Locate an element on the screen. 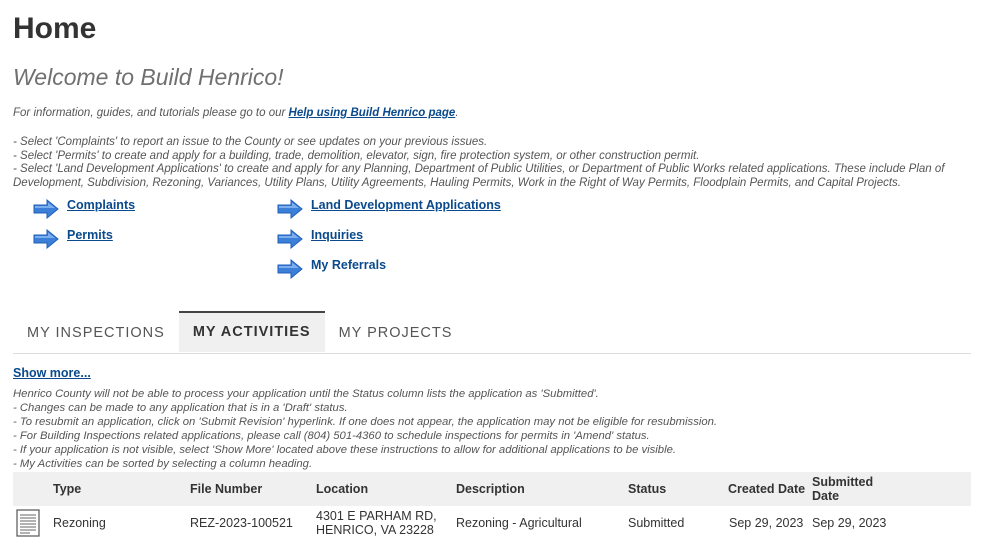 The image size is (990, 540). tab-my-projects: MY PROJECTS is located at coordinates (396, 332).